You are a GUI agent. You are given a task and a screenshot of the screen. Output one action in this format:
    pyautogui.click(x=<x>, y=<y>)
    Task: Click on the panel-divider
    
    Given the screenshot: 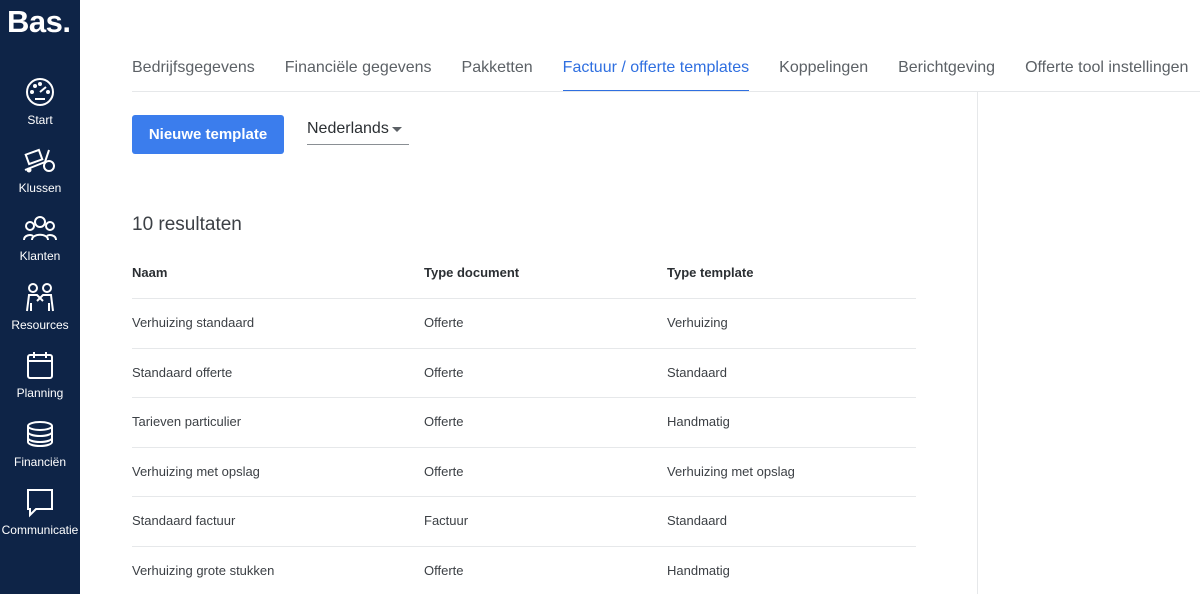 What is the action you would take?
    pyautogui.click(x=977, y=343)
    